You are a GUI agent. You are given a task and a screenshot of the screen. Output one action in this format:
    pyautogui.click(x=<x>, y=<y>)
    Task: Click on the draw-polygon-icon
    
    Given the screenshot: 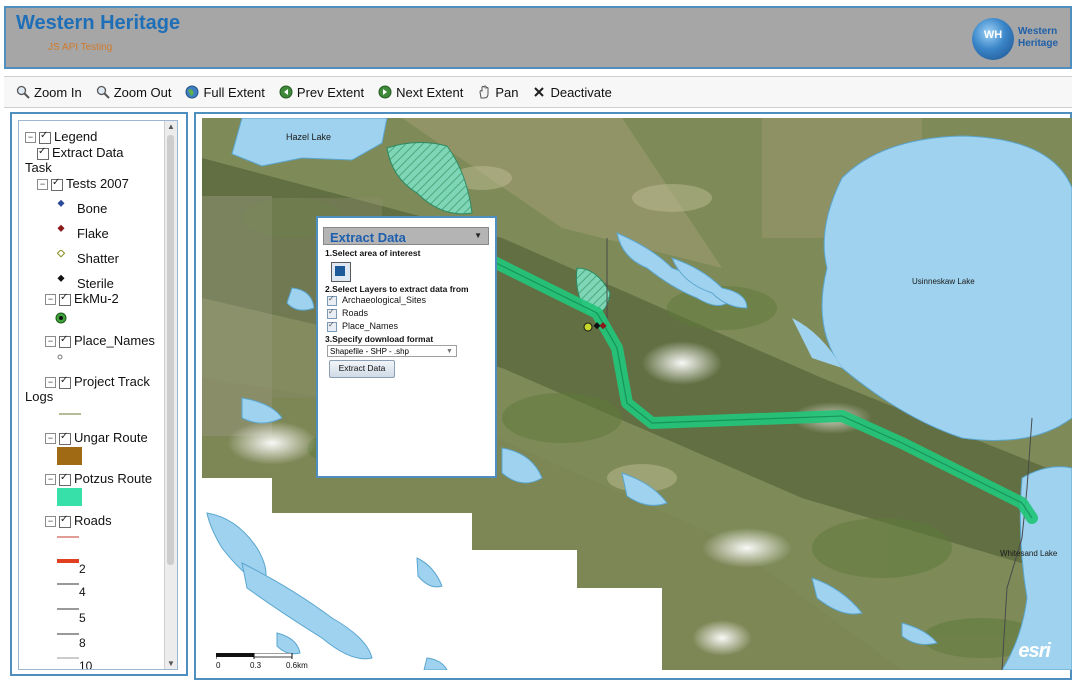 What is the action you would take?
    pyautogui.click(x=340, y=271)
    